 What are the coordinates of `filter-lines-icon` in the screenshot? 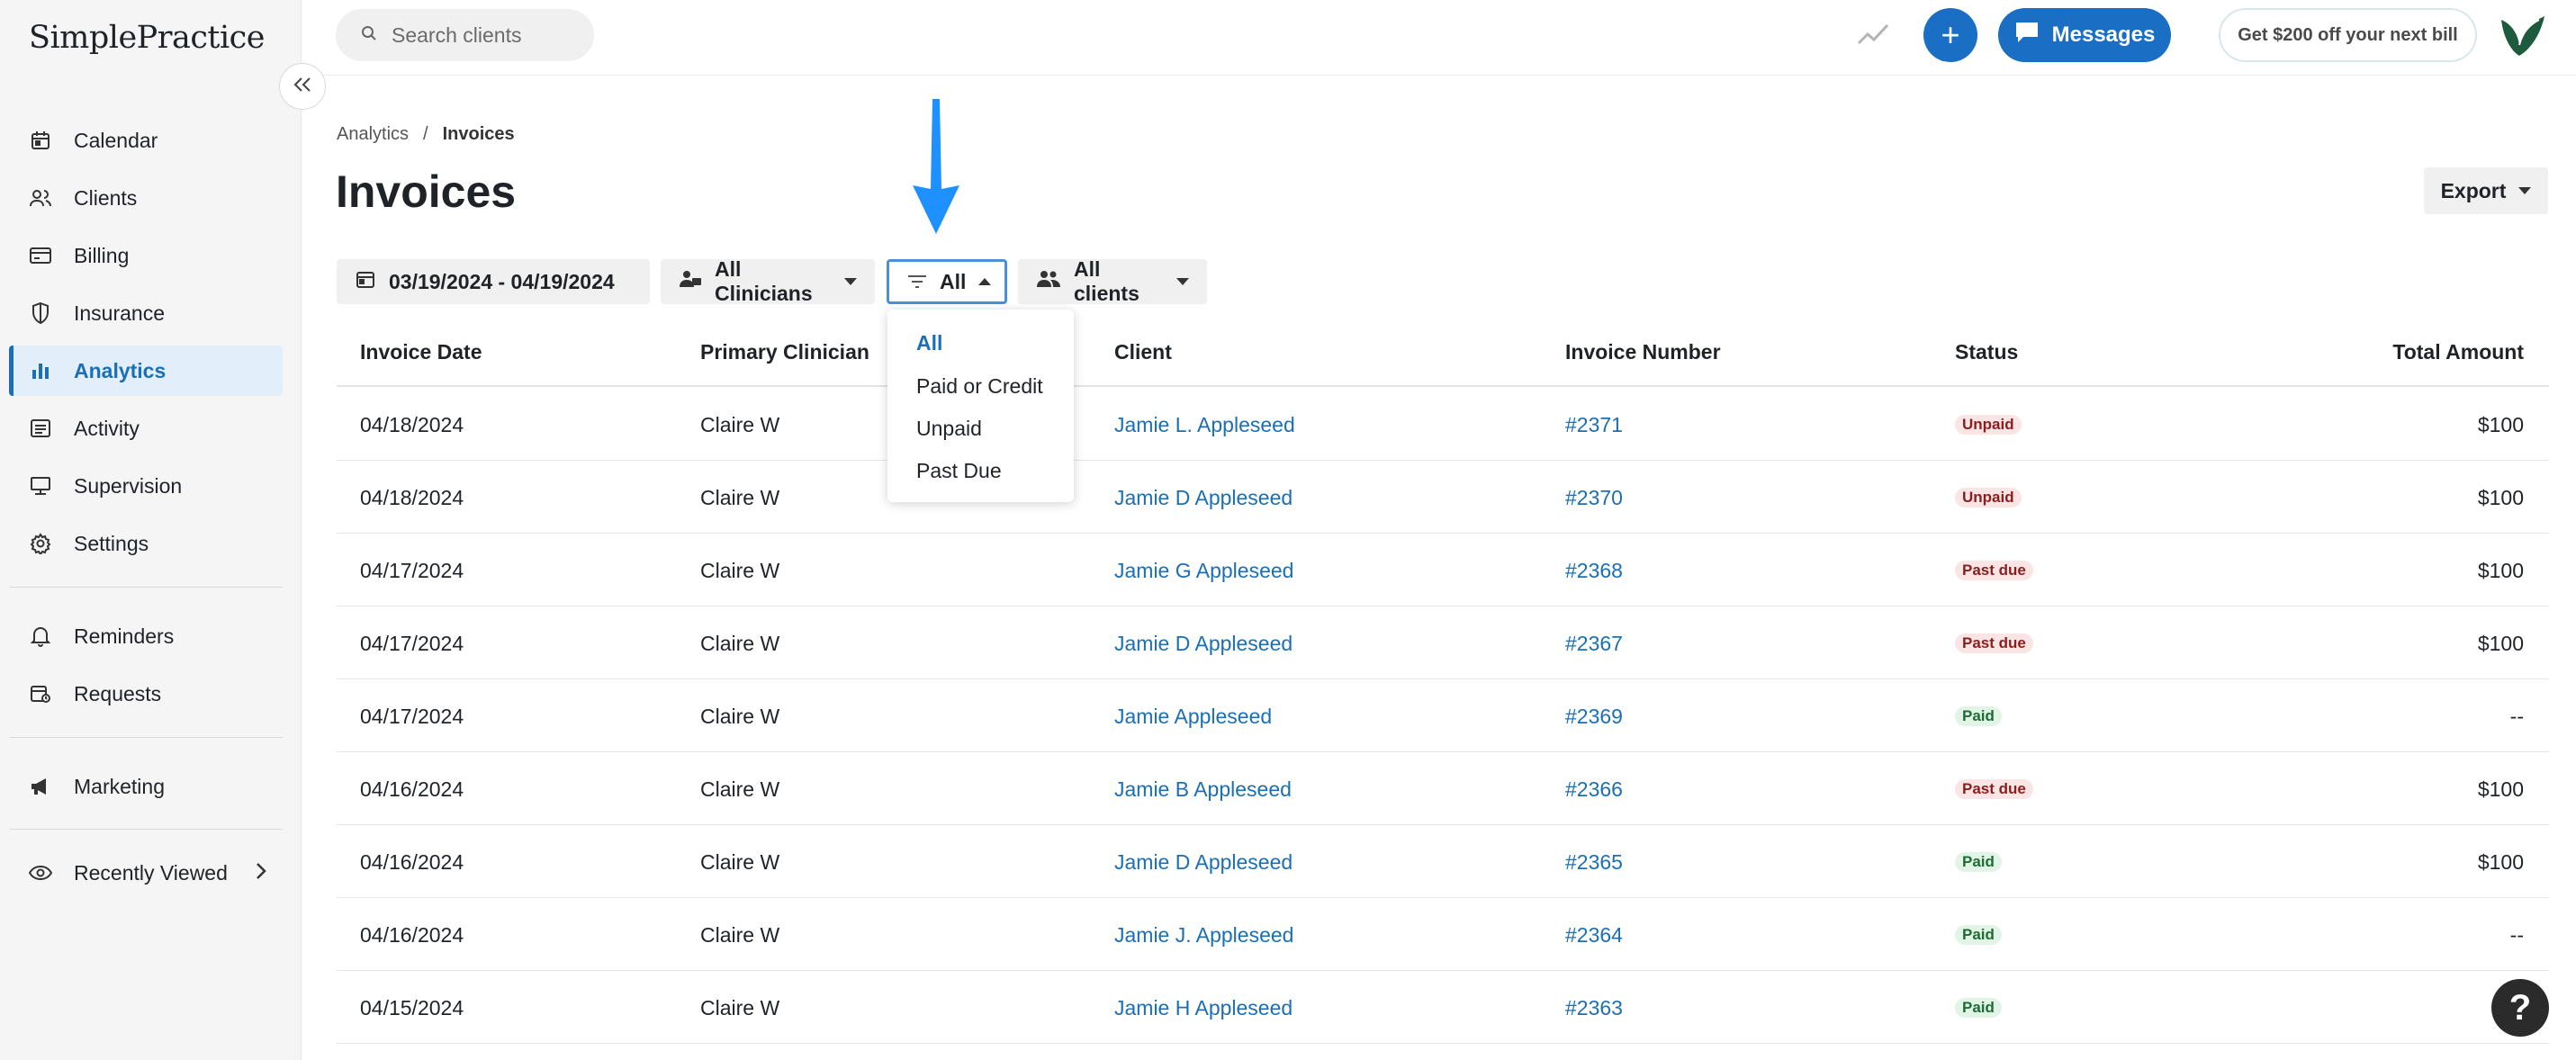 It's located at (923, 282).